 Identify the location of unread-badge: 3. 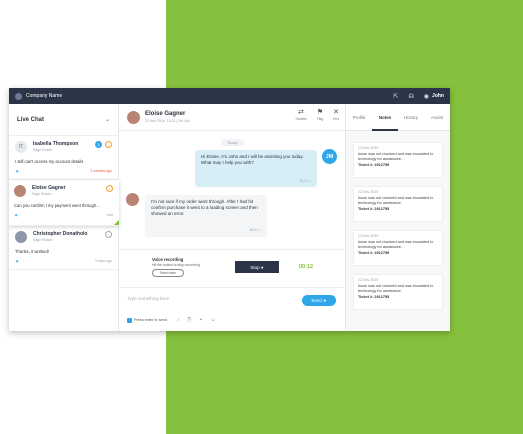
(98, 144).